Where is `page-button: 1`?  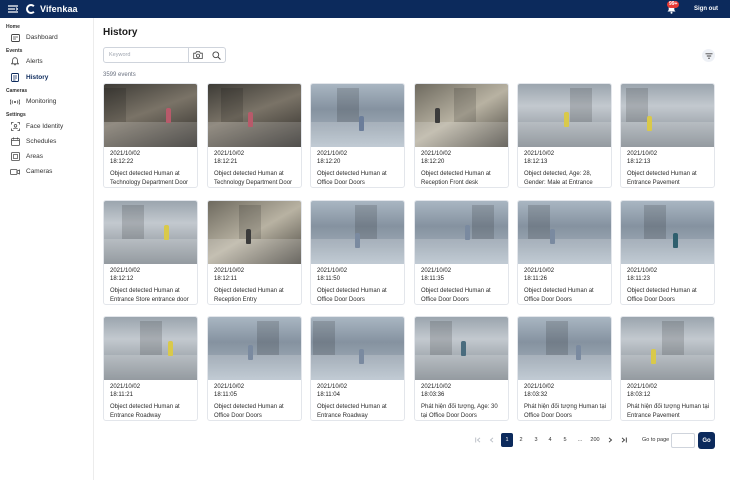 page-button: 1 is located at coordinates (507, 440).